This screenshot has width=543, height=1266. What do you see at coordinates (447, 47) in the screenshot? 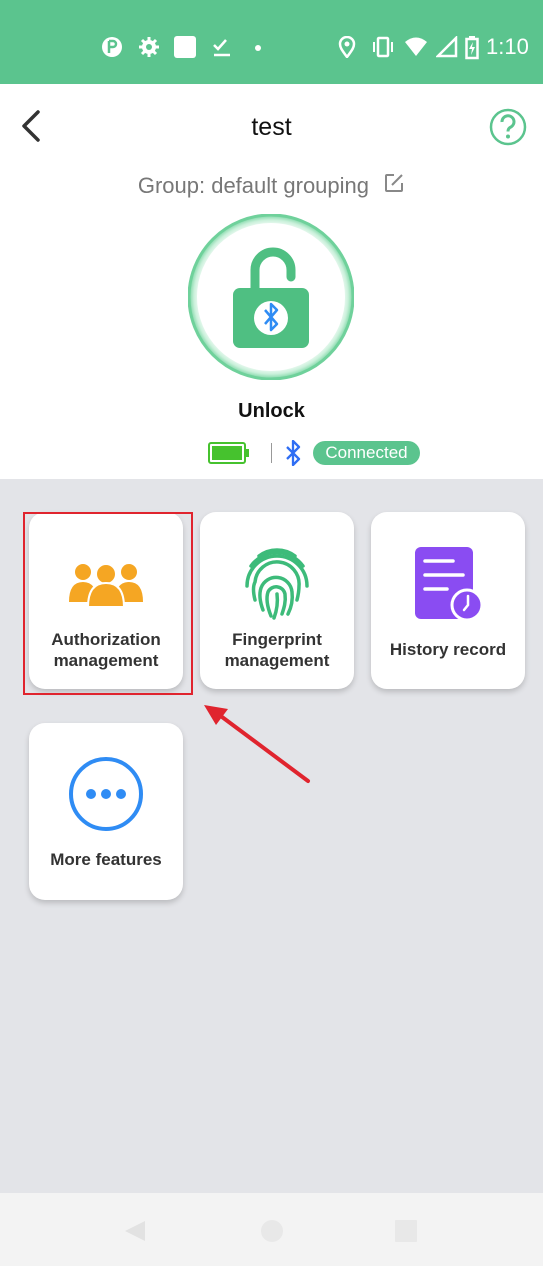
I see `signal-icon` at bounding box center [447, 47].